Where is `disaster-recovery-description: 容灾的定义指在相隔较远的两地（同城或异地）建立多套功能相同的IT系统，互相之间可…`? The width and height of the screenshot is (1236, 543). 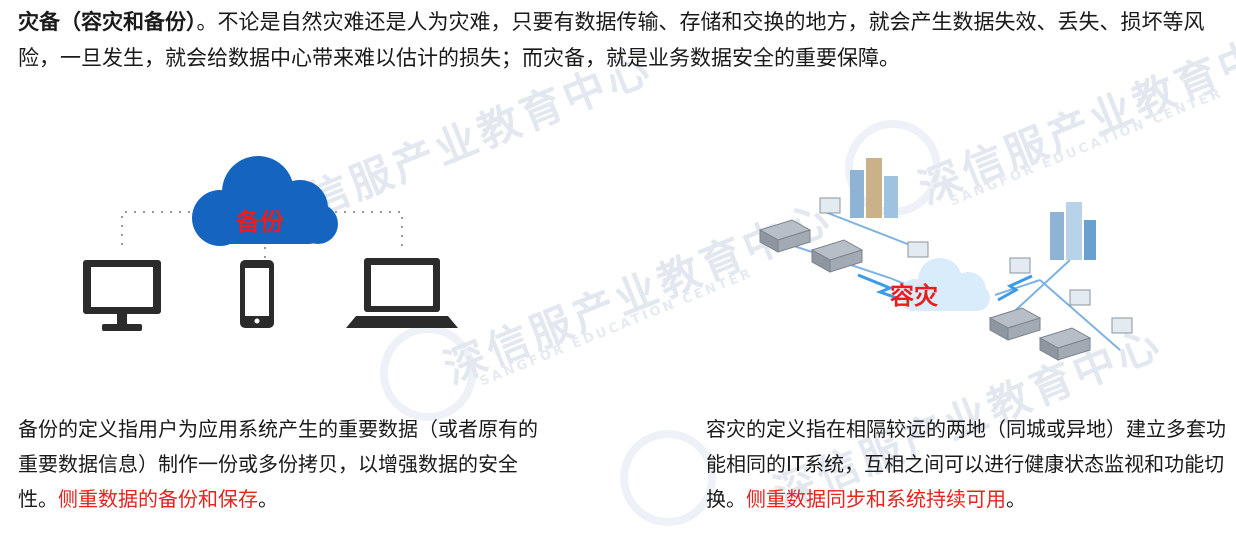 disaster-recovery-description: 容灾的定义指在相隔较远的两地（同城或异地）建立多套功能相同的IT系统，互相之间可… is located at coordinates (966, 464).